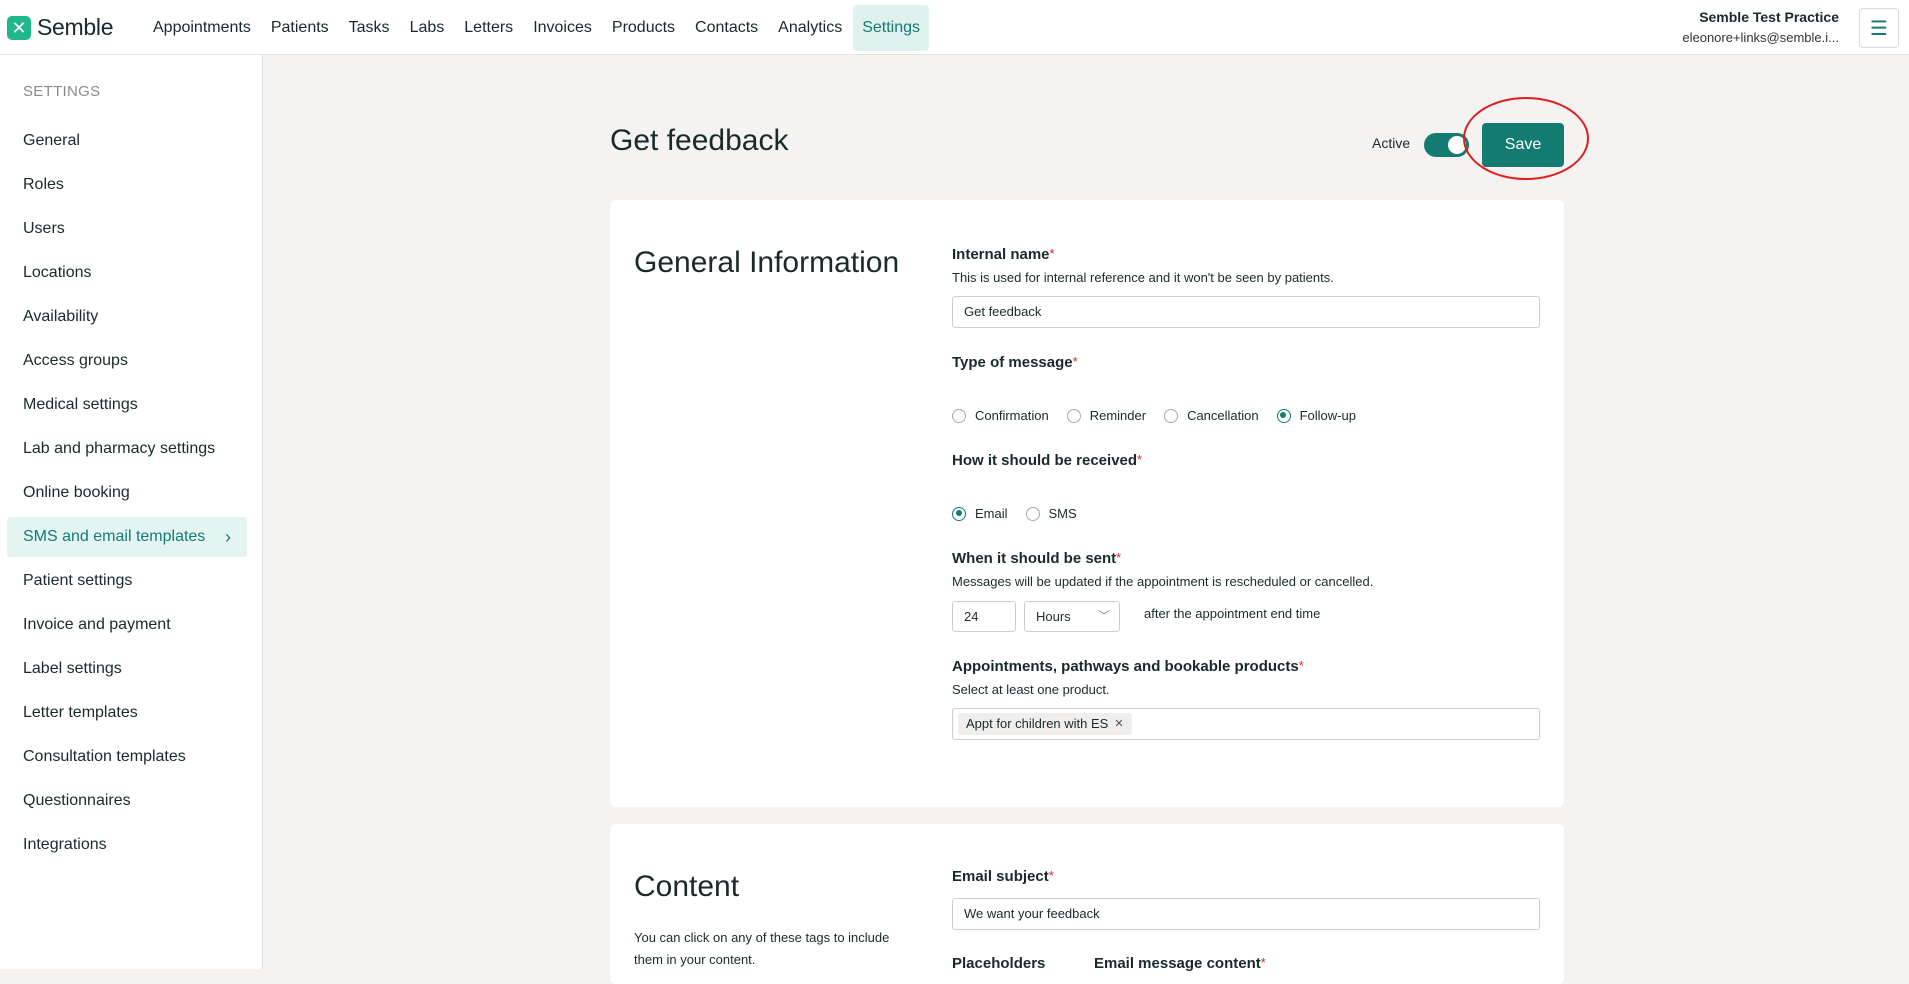  I want to click on save-button: Save, so click(1523, 145).